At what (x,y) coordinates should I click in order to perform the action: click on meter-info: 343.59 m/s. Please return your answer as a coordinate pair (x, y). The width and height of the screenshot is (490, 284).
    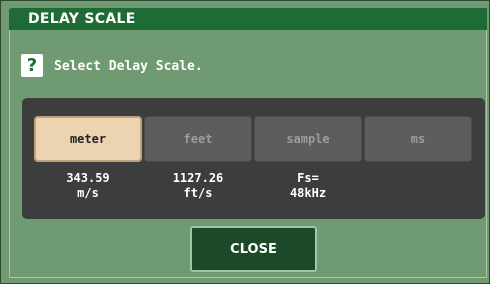
    Looking at the image, I should click on (88, 186).